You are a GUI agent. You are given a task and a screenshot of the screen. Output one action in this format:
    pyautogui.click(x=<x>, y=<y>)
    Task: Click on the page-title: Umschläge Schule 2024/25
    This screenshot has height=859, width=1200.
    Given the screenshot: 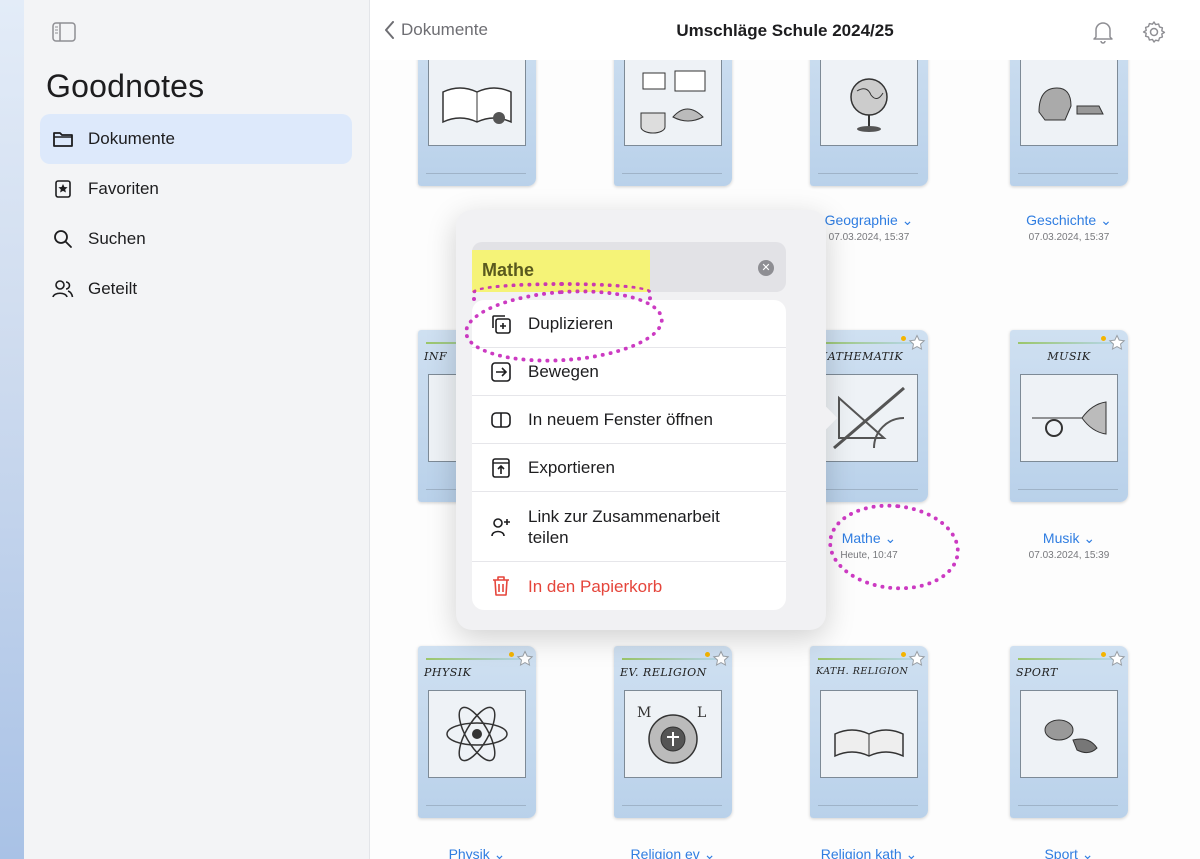 What is the action you would take?
    pyautogui.click(x=785, y=30)
    